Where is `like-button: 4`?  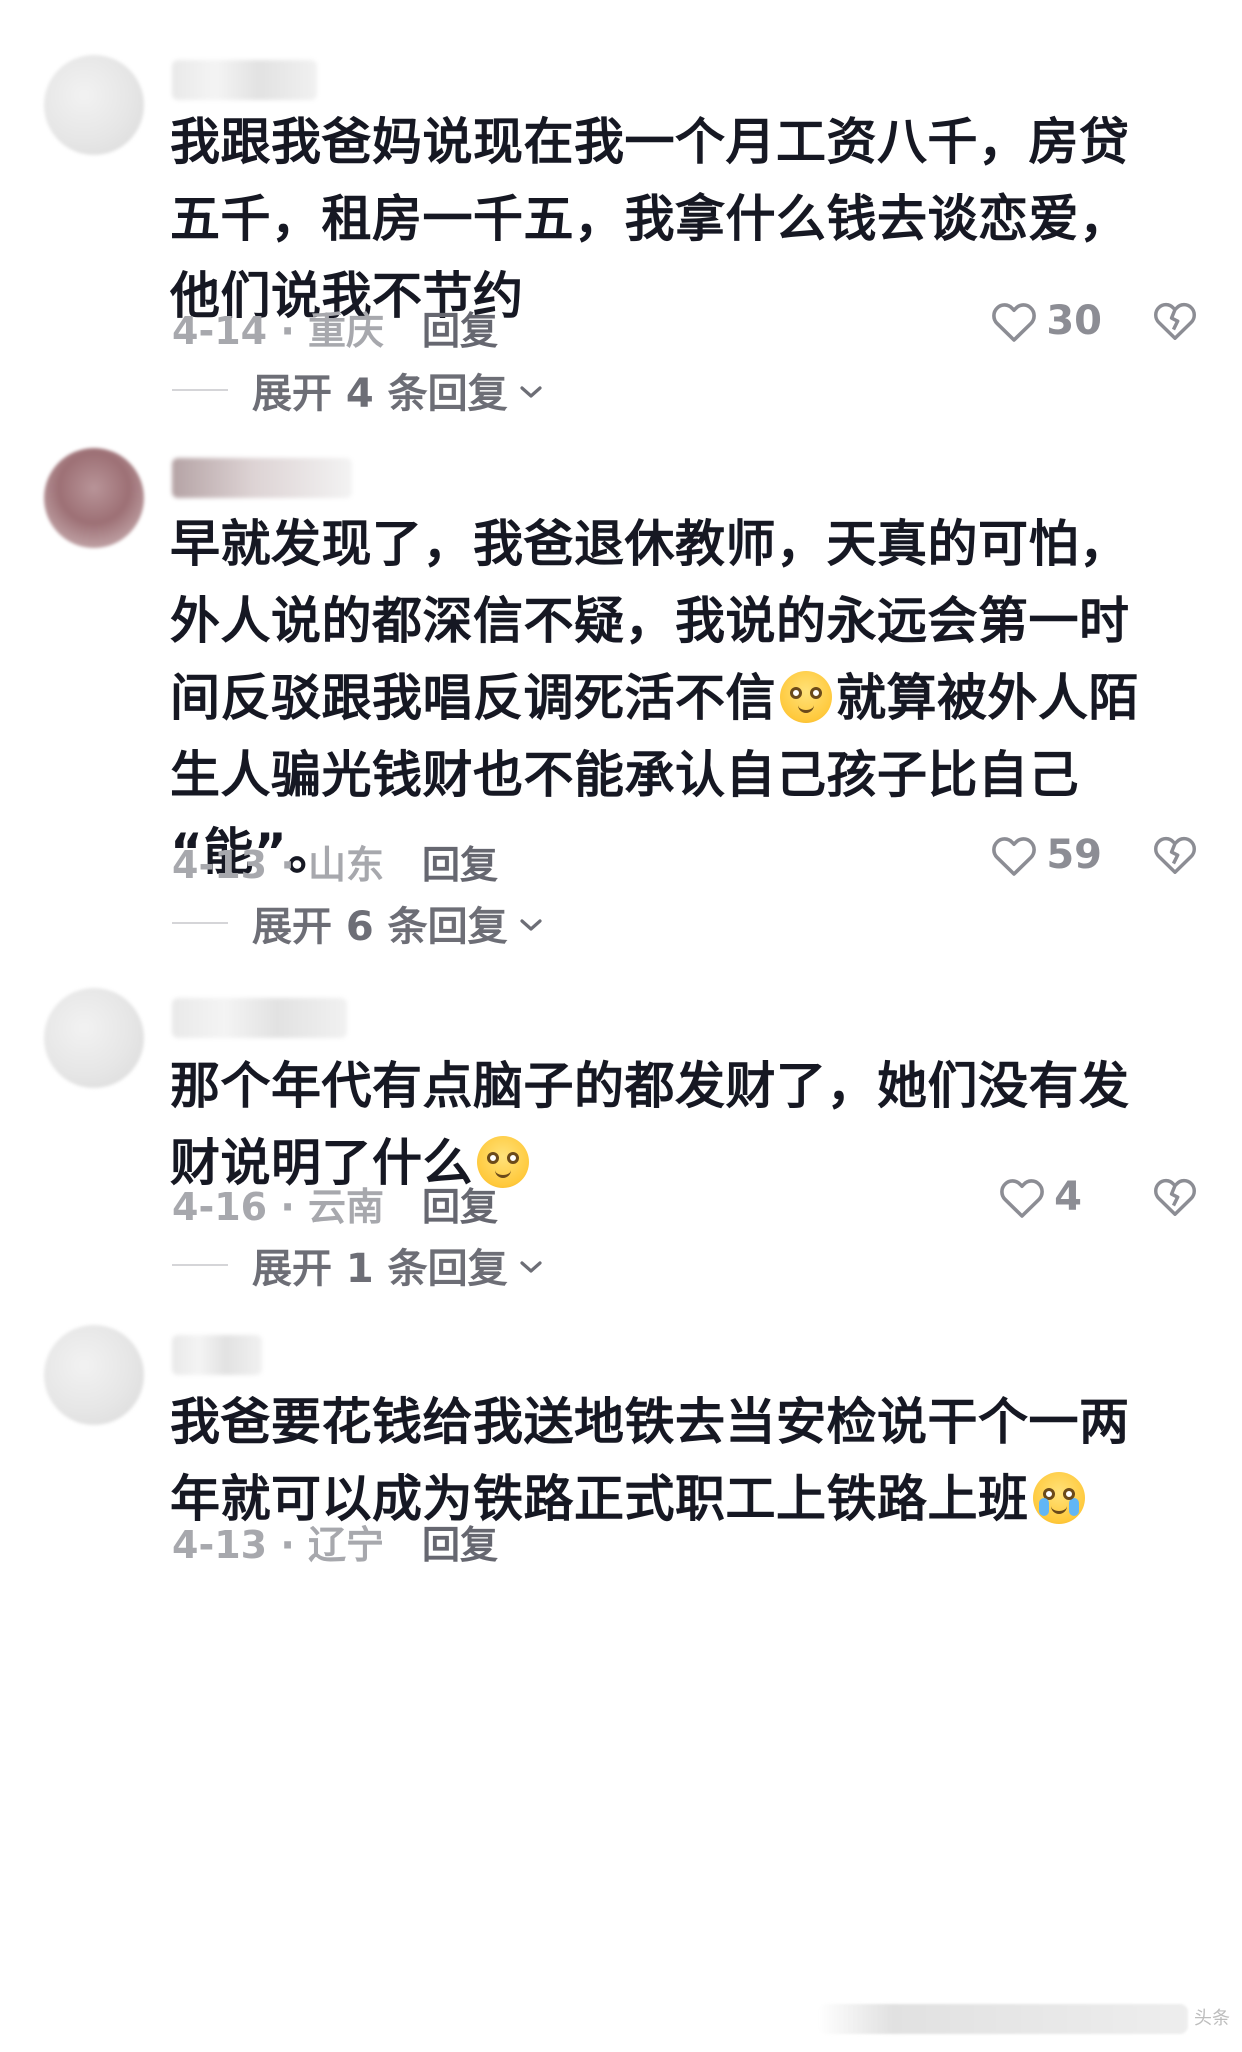
like-button: 4 is located at coordinates (1040, 1197).